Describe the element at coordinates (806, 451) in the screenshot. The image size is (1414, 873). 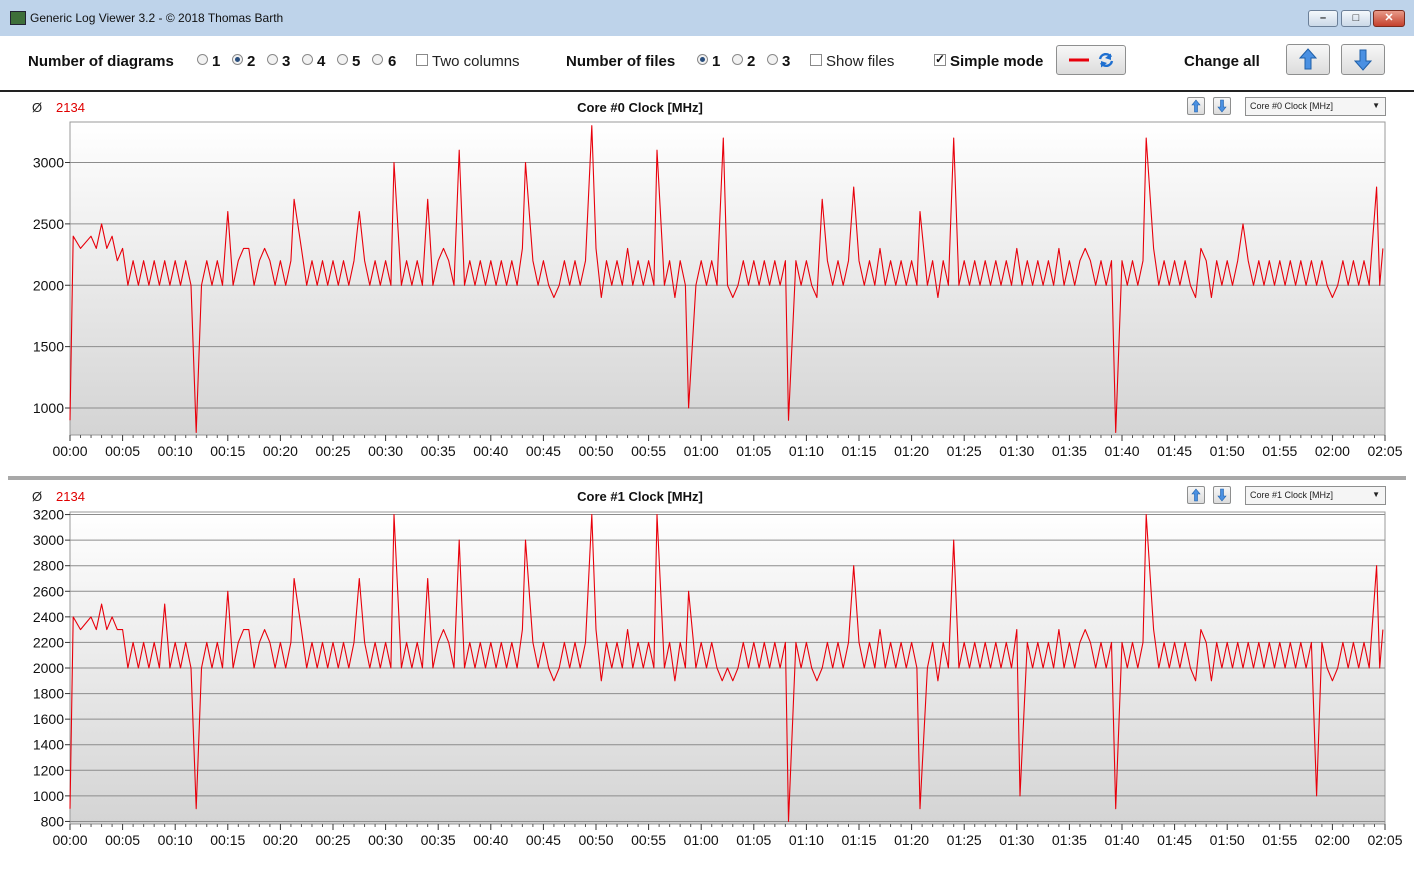
I see `x-tick-label: 01:10` at that location.